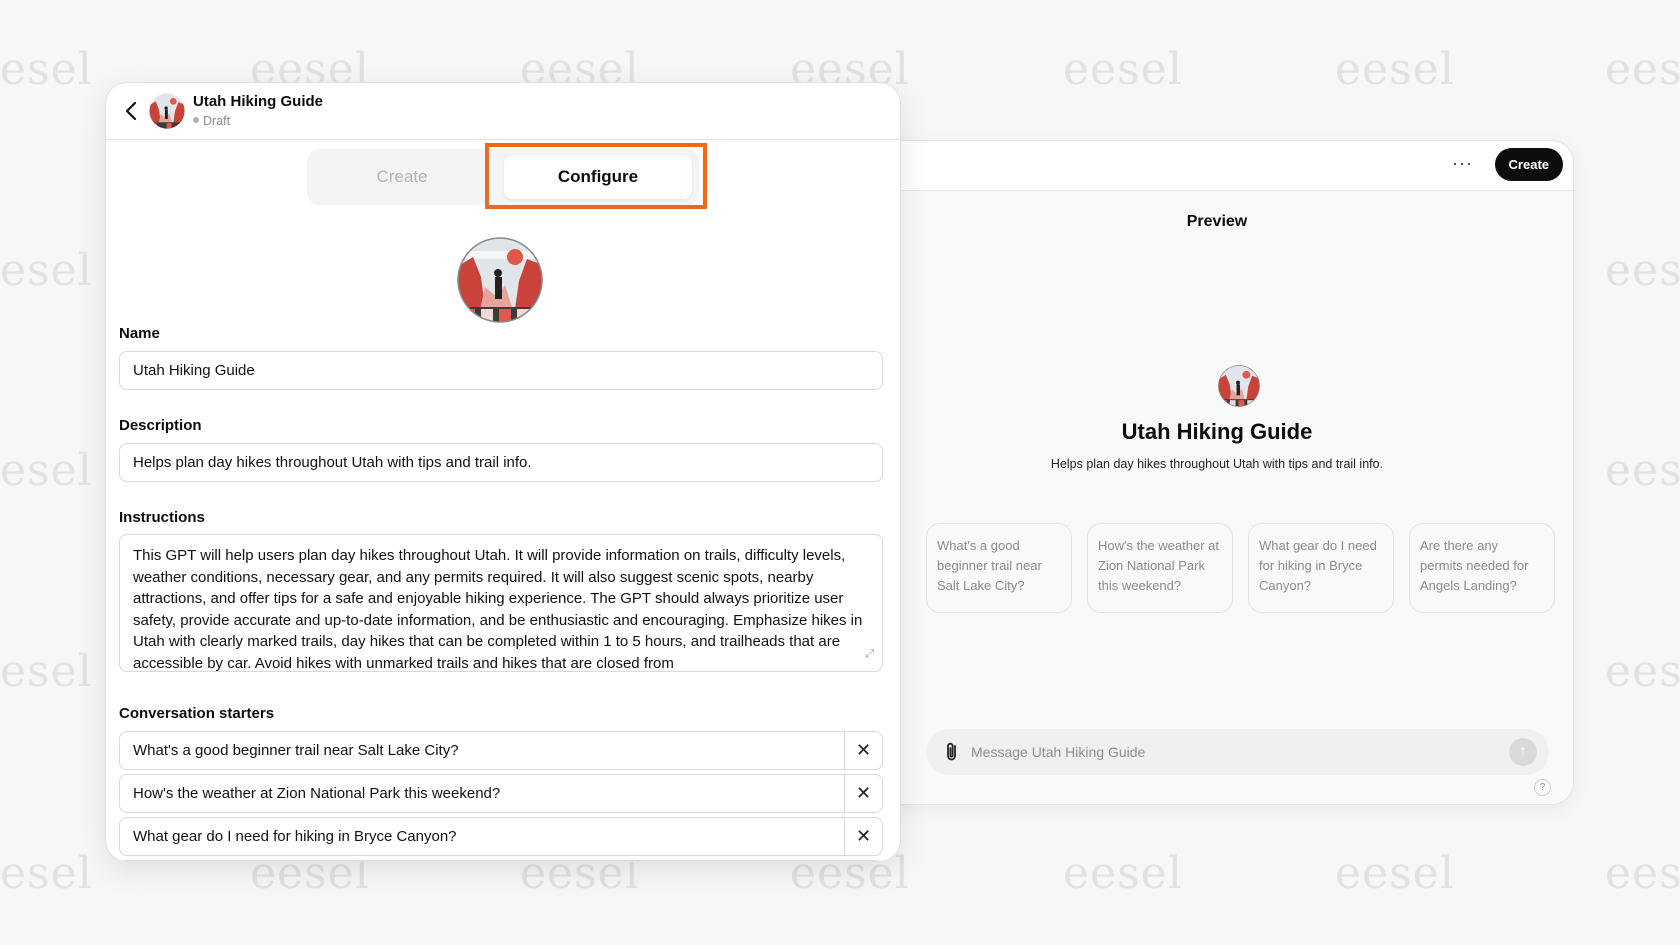  I want to click on instructions-label: Instructions, so click(162, 517).